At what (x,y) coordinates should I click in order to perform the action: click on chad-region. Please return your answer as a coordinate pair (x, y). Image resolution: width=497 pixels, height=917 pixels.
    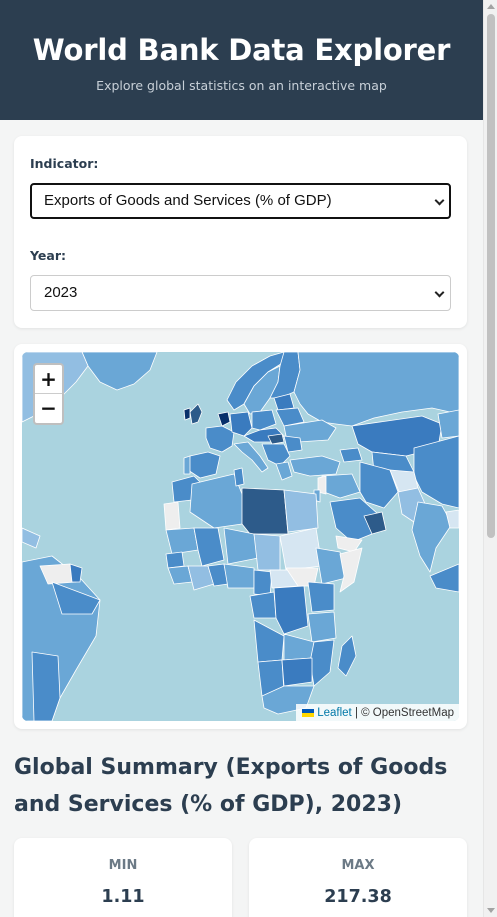
    Looking at the image, I should click on (267, 552).